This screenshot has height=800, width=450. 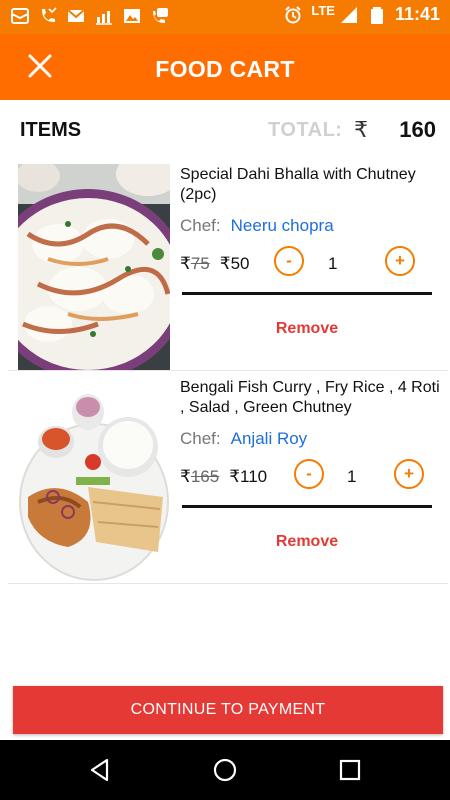 What do you see at coordinates (200, 263) in the screenshot?
I see `original-price: 75` at bounding box center [200, 263].